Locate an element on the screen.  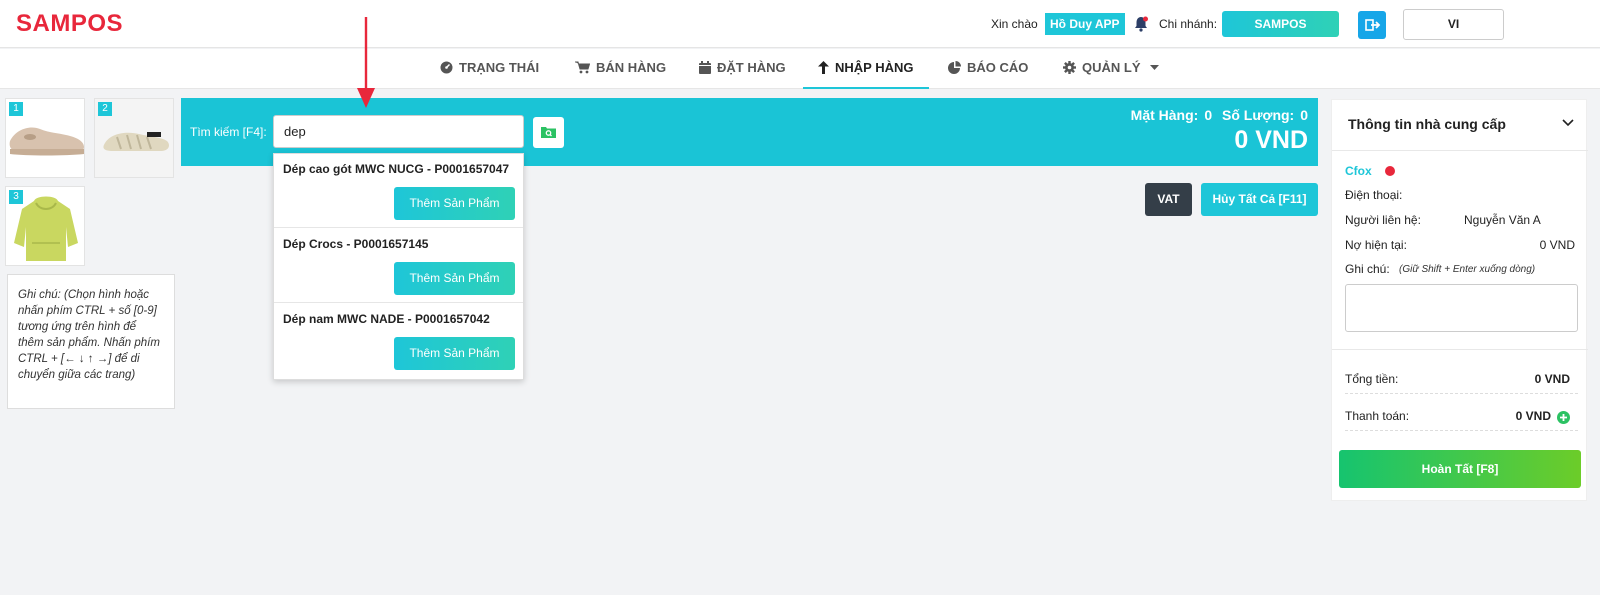
nav-label: ĐẶT HÀNG is located at coordinates (751, 67).